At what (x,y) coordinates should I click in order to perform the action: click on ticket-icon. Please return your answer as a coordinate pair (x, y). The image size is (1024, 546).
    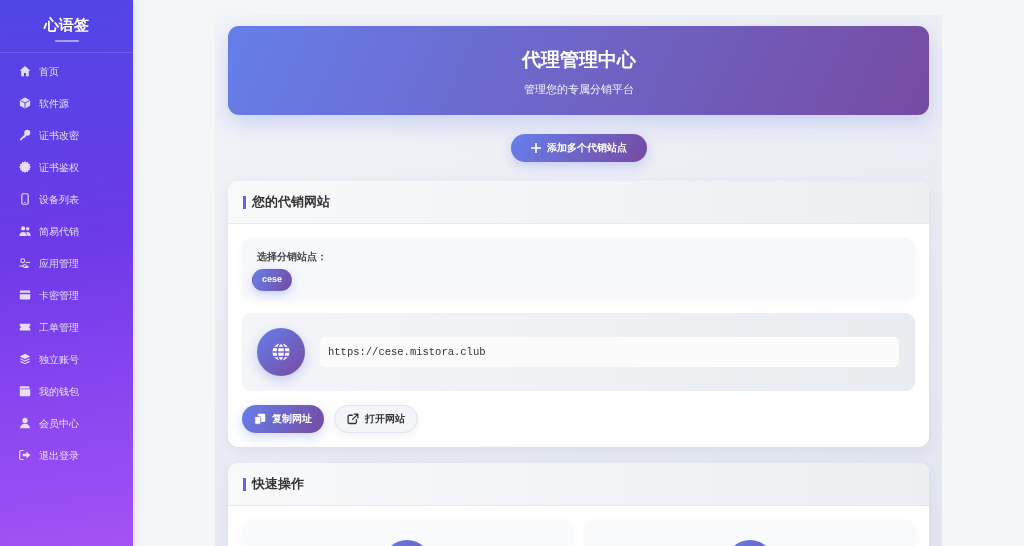
    Looking at the image, I should click on (25, 327).